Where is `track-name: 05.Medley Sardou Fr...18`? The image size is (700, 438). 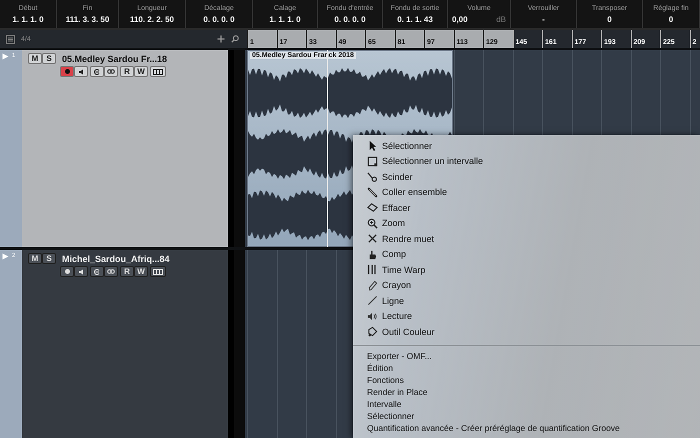 track-name: 05.Medley Sardou Fr...18 is located at coordinates (115, 59).